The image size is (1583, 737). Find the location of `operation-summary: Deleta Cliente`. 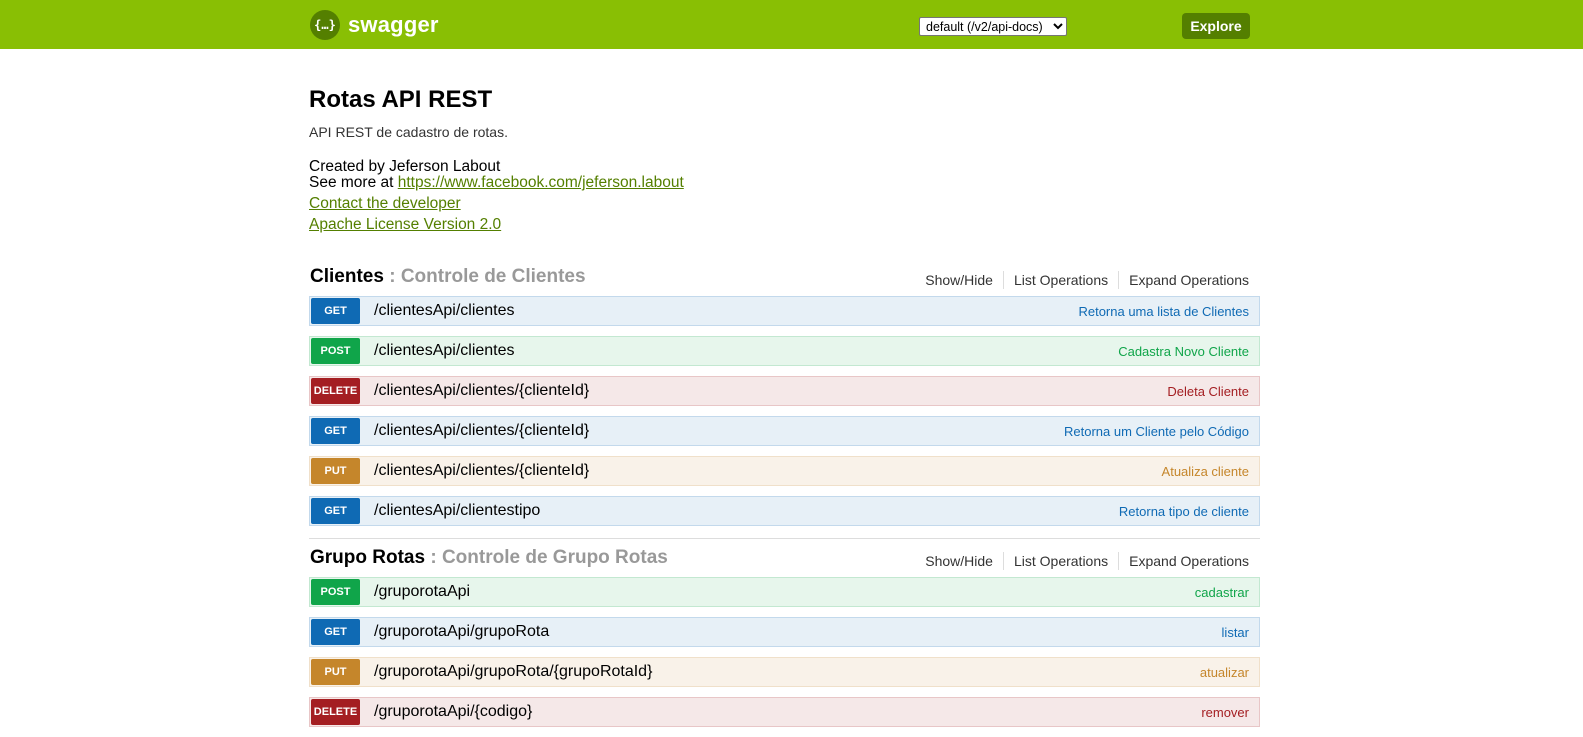

operation-summary: Deleta Cliente is located at coordinates (1208, 391).